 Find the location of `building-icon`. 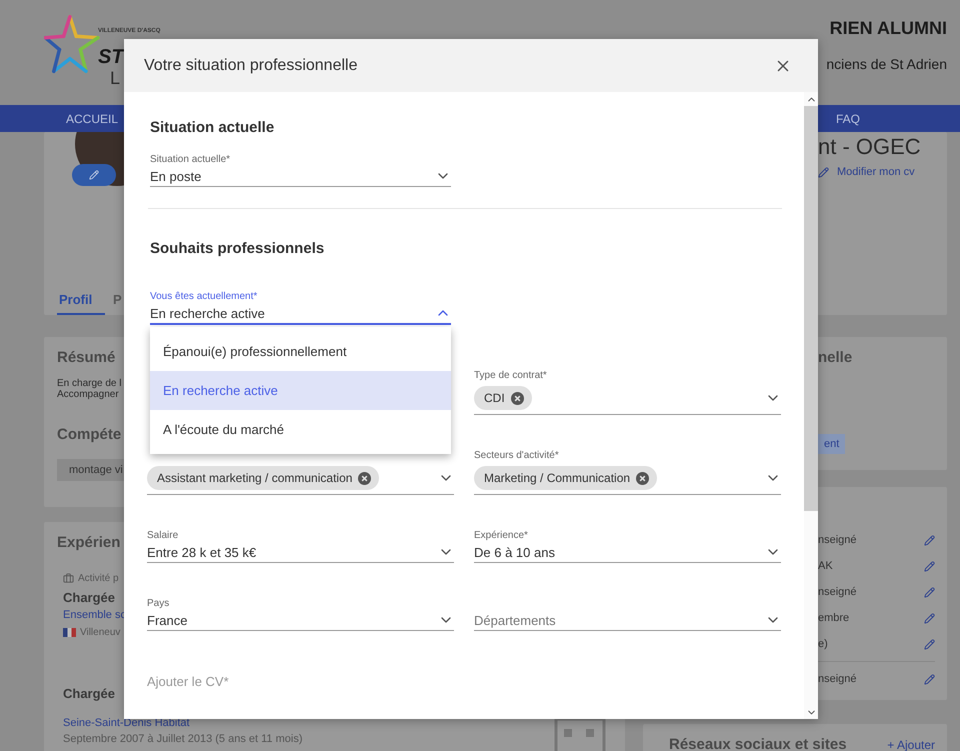

building-icon is located at coordinates (580, 734).